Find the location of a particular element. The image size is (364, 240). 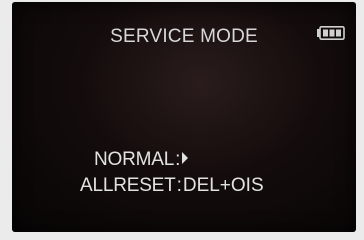

screen-title: SERVICE MODE is located at coordinates (184, 36).